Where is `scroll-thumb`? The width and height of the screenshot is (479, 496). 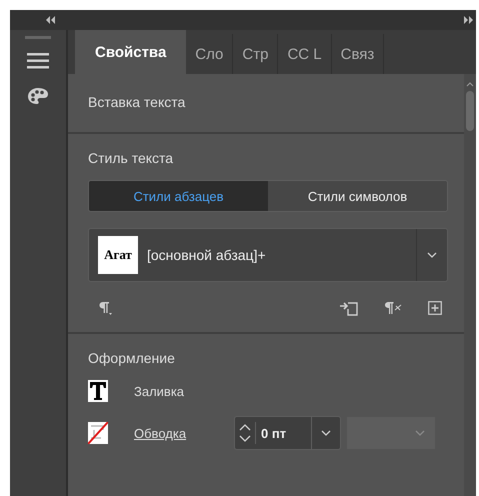 scroll-thumb is located at coordinates (470, 111).